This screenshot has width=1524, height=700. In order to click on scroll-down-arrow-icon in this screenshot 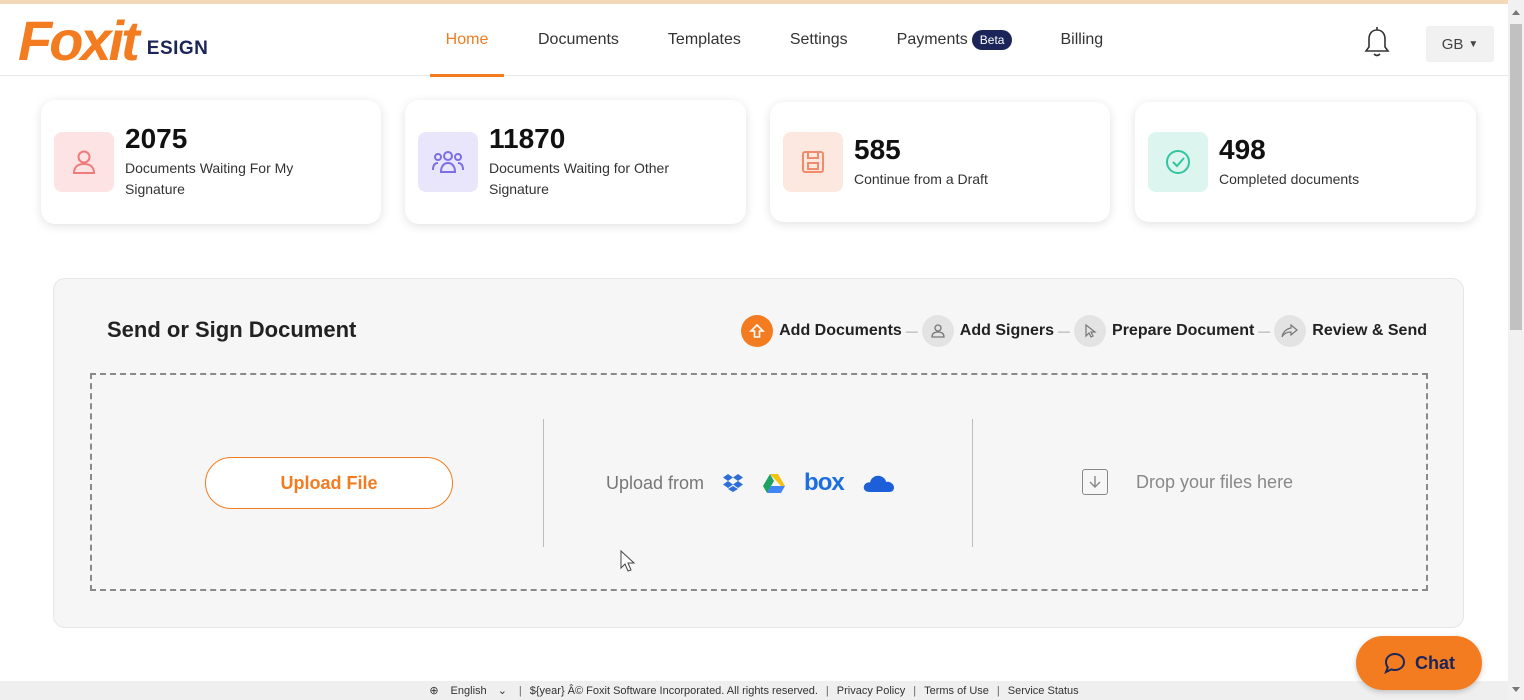, I will do `click(1516, 689)`.